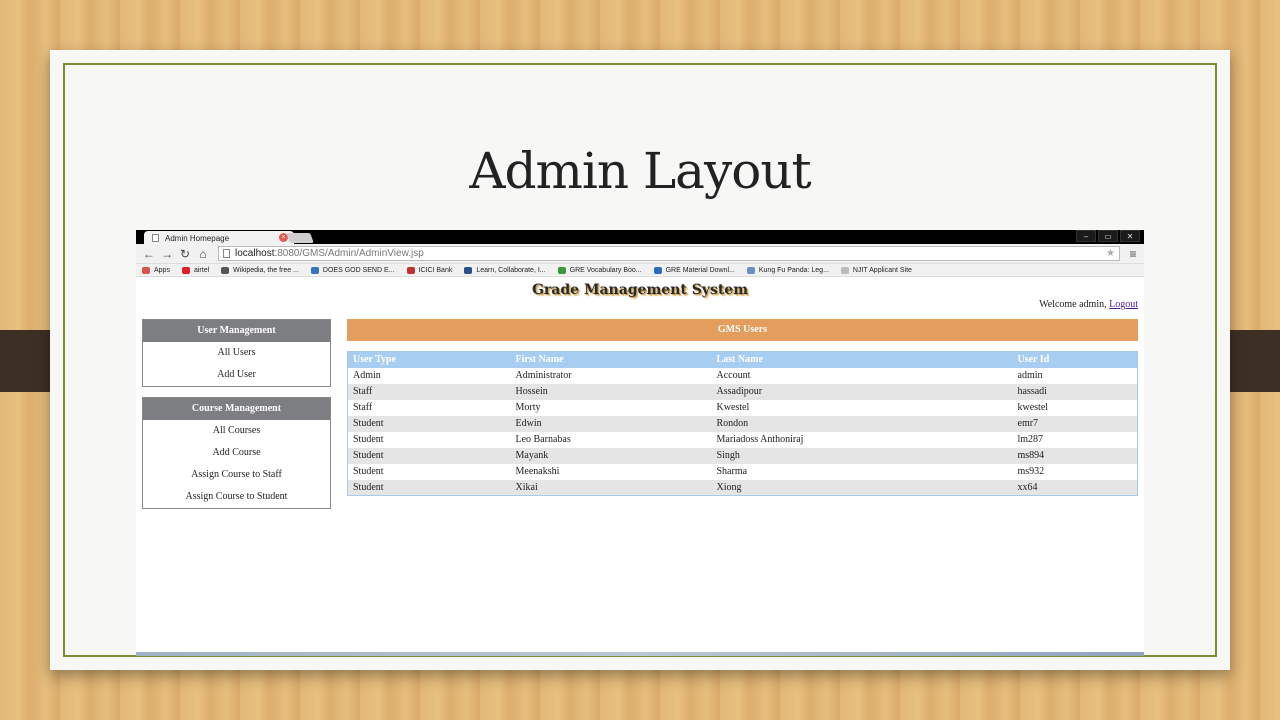 This screenshot has width=1280, height=720. Describe the element at coordinates (167, 254) in the screenshot. I see `forward-arrow-icon: →` at that location.